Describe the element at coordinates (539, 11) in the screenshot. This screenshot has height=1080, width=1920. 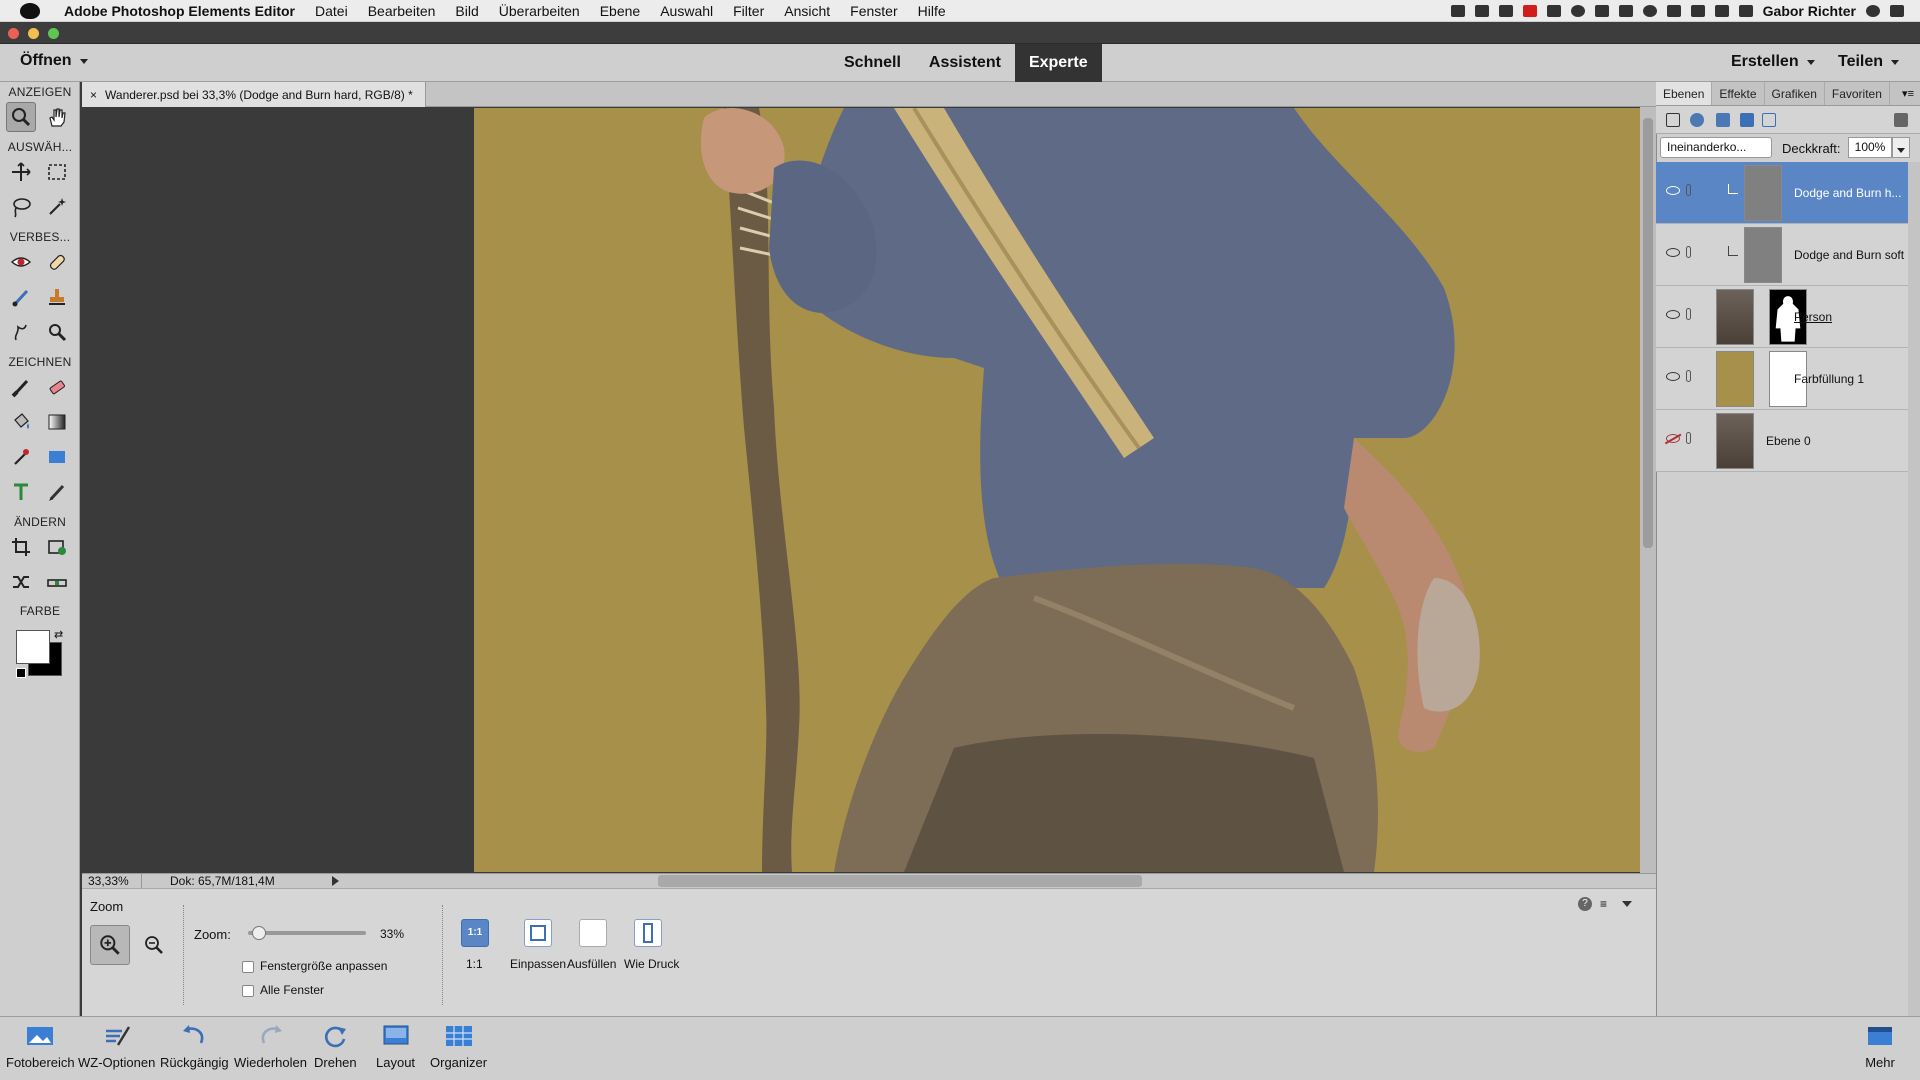
I see `menu-ueberarbeiten: Überarbeiten` at that location.